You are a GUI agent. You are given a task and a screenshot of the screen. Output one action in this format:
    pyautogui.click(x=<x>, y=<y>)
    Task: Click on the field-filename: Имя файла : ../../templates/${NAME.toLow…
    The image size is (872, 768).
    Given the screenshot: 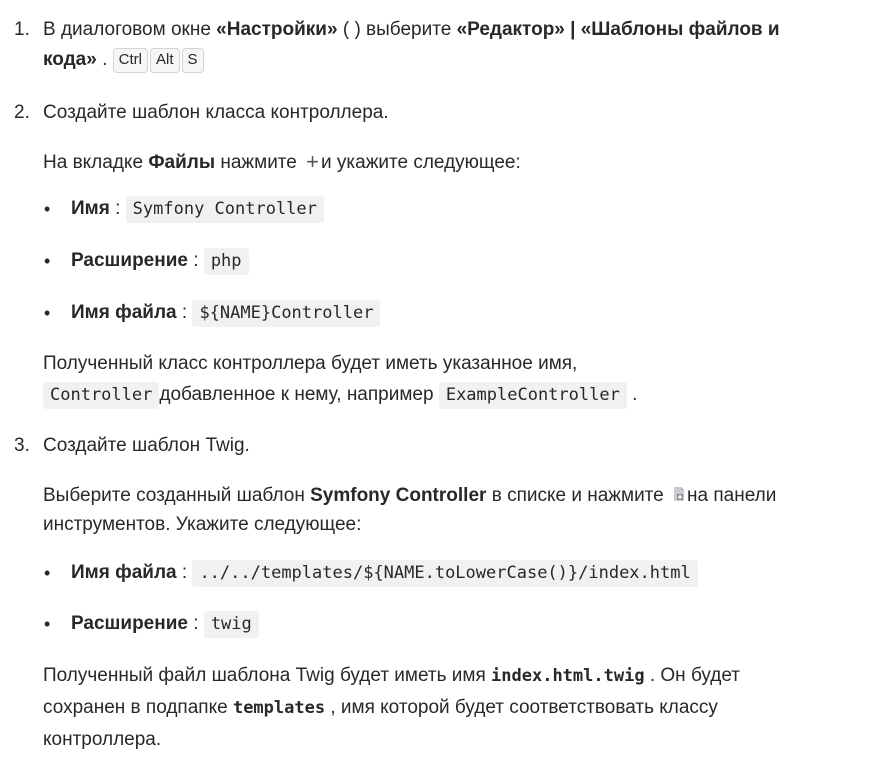 What is the action you would take?
    pyautogui.click(x=384, y=573)
    